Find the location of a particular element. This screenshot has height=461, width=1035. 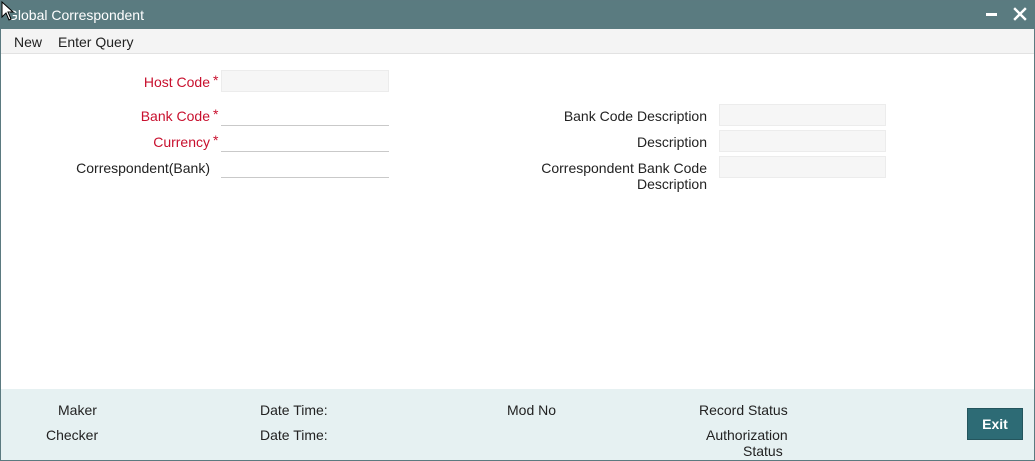

bank-code-description-field is located at coordinates (802, 115).